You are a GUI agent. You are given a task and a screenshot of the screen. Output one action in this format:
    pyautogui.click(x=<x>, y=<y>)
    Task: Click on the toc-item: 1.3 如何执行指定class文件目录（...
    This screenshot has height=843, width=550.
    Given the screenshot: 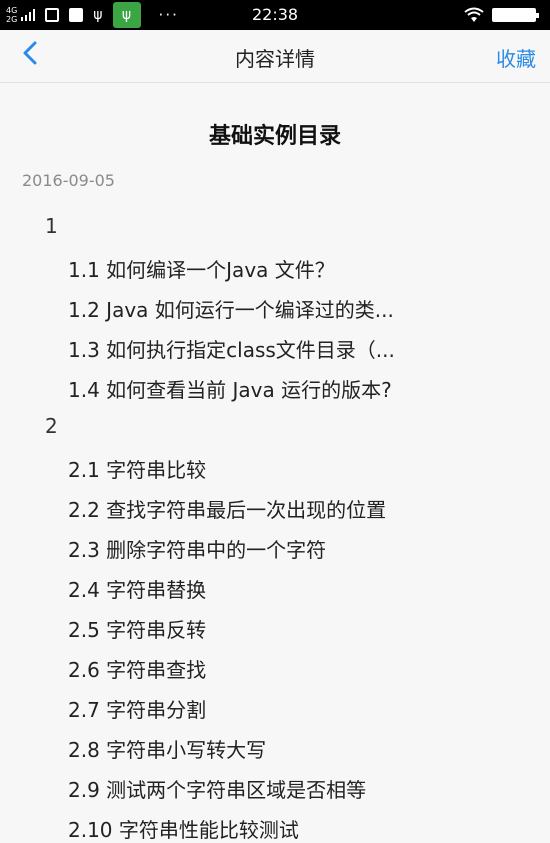 What is the action you would take?
    pyautogui.click(x=231, y=348)
    